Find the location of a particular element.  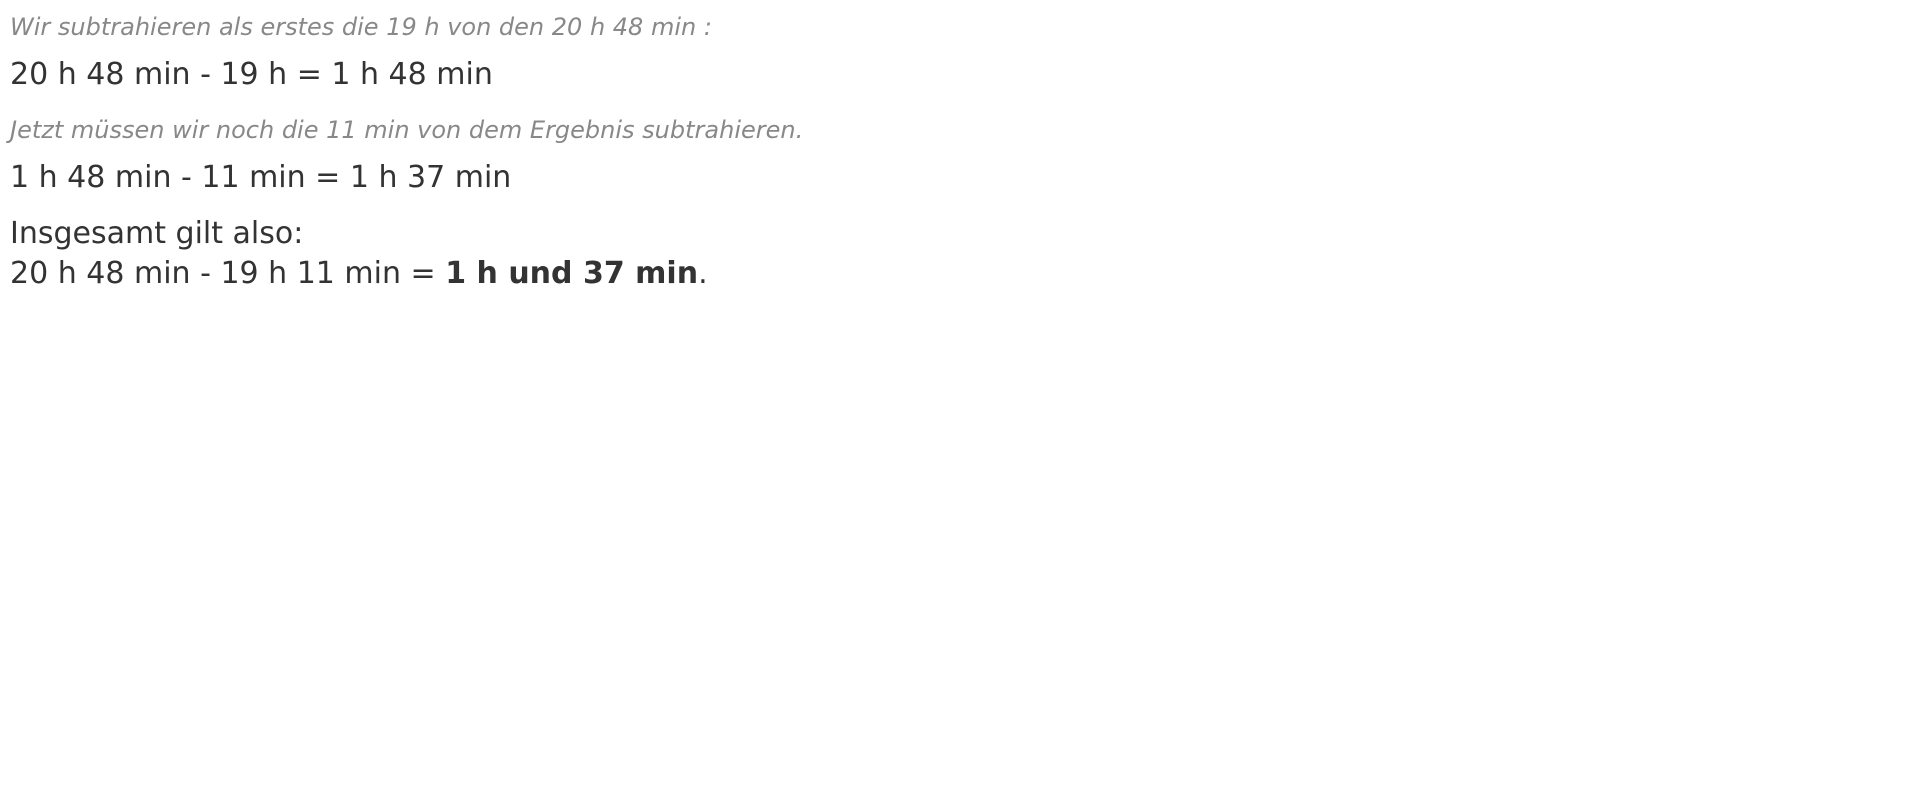

step-2-equation: 1 h 48 min - 11 min = 1 h 37 min is located at coordinates (261, 177).